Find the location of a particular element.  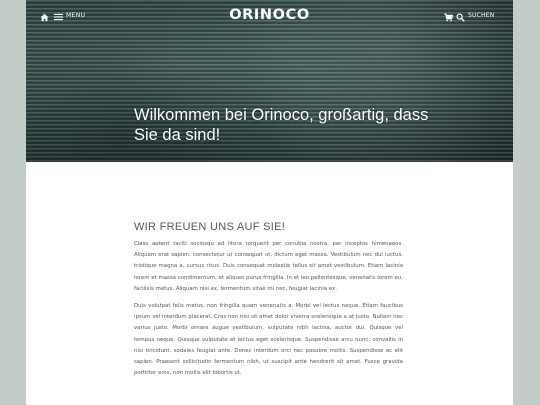

cart-icon is located at coordinates (448, 17).